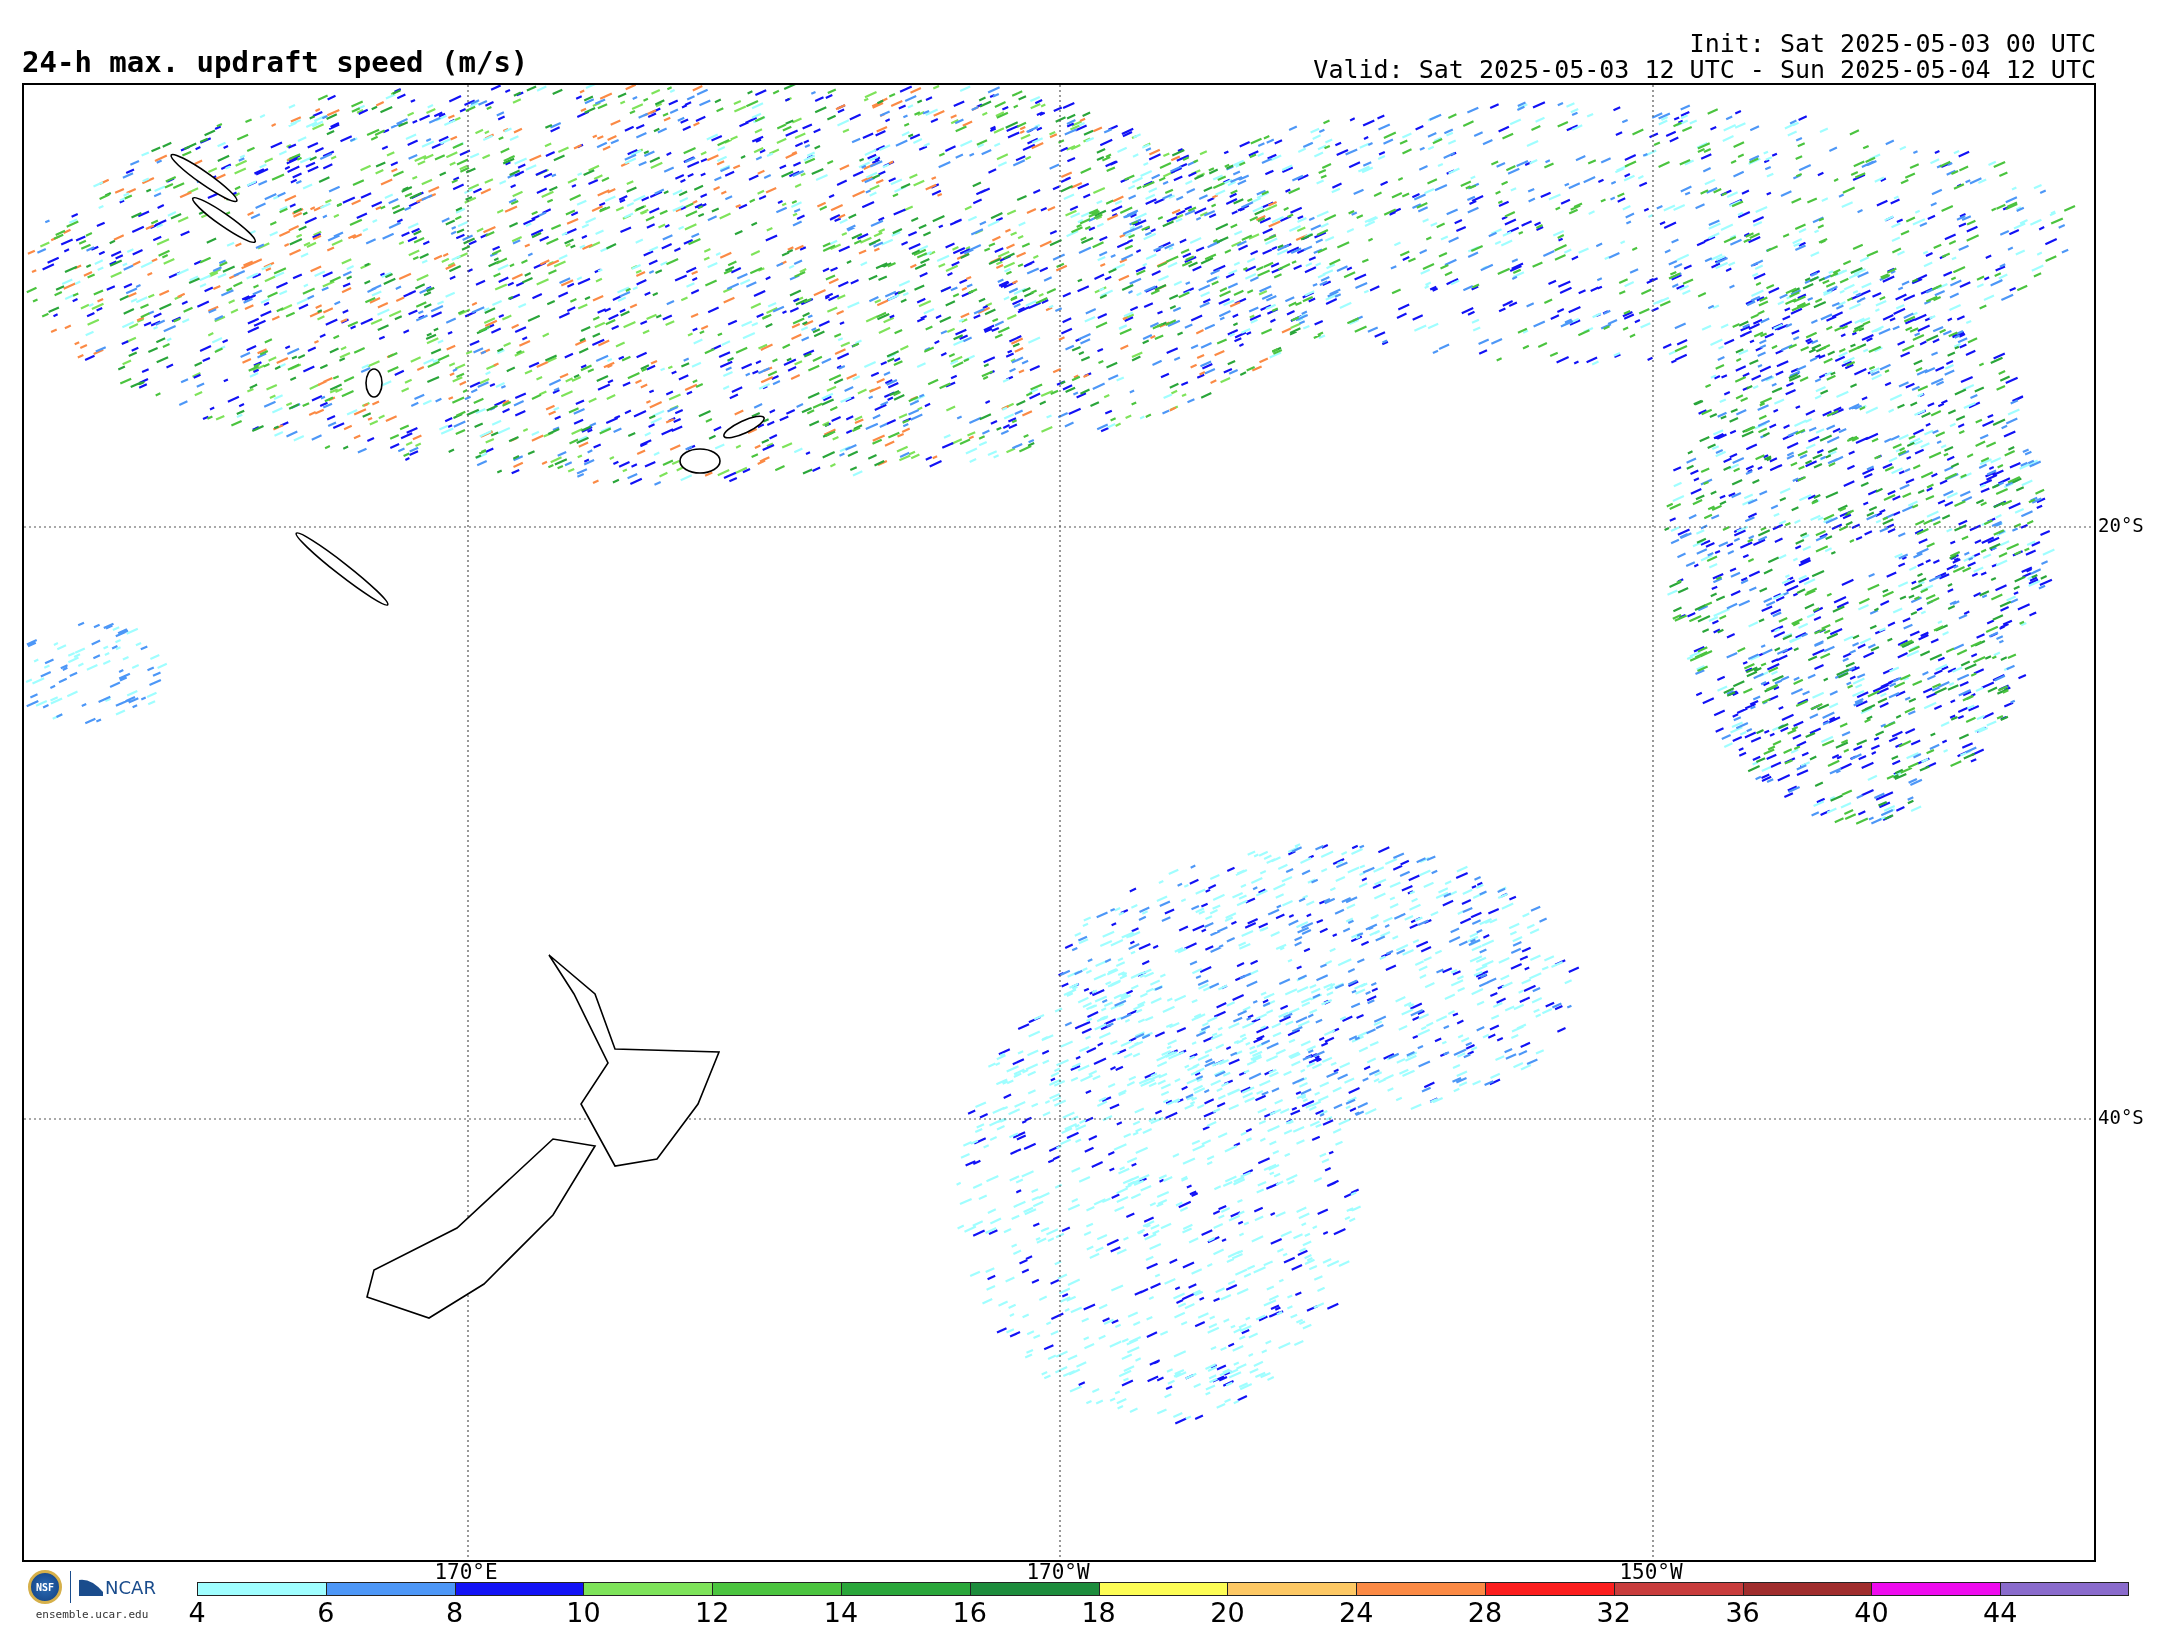 The height and width of the screenshot is (1626, 2160). I want to click on tick-label: 24, so click(1356, 1612).